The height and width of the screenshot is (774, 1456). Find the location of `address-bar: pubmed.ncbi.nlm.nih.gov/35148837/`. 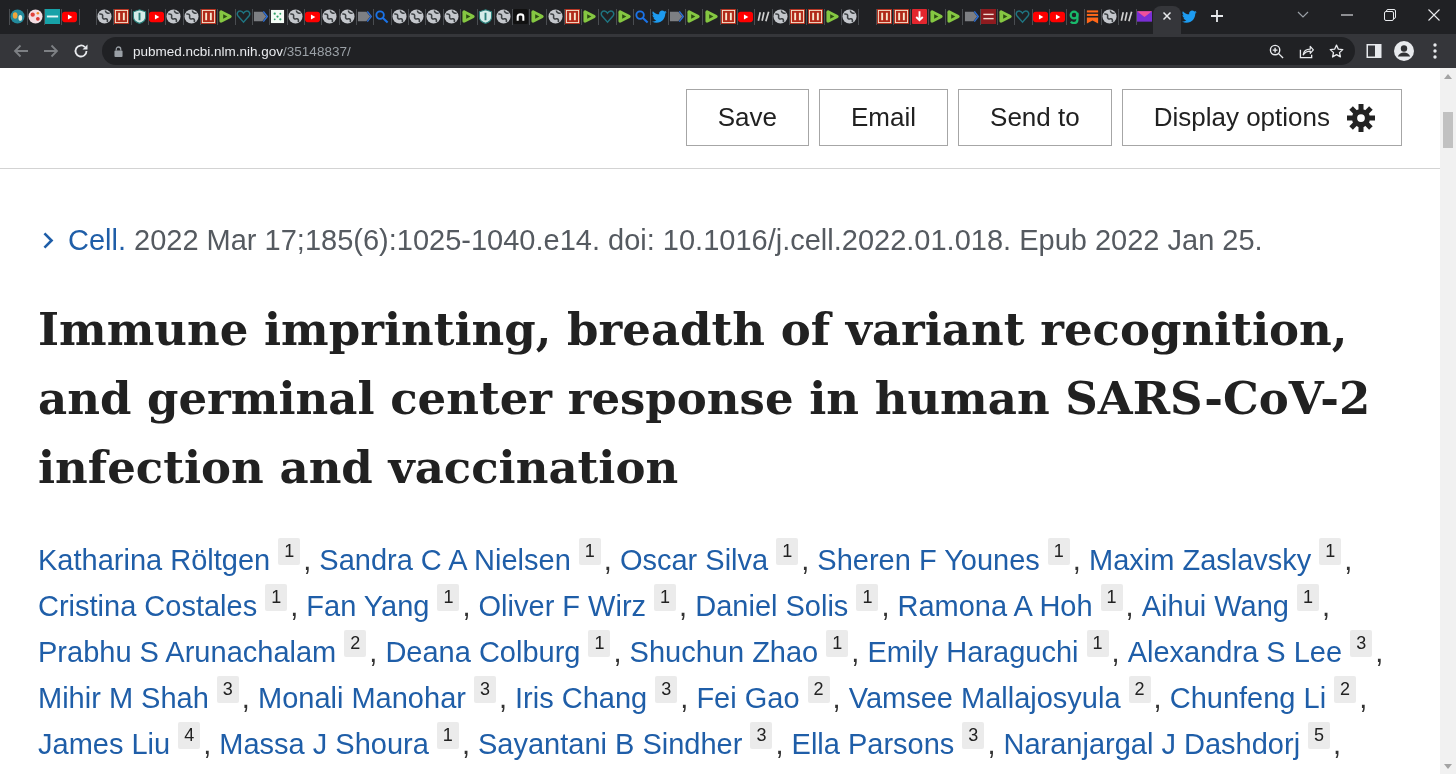

address-bar: pubmed.ncbi.nlm.nih.gov/35148837/ is located at coordinates (728, 51).